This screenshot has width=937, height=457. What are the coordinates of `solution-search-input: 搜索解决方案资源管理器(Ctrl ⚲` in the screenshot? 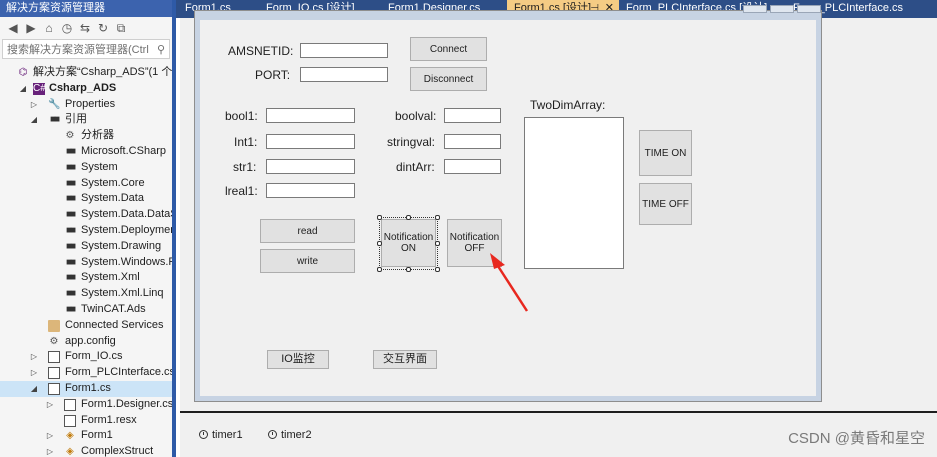 It's located at (86, 49).